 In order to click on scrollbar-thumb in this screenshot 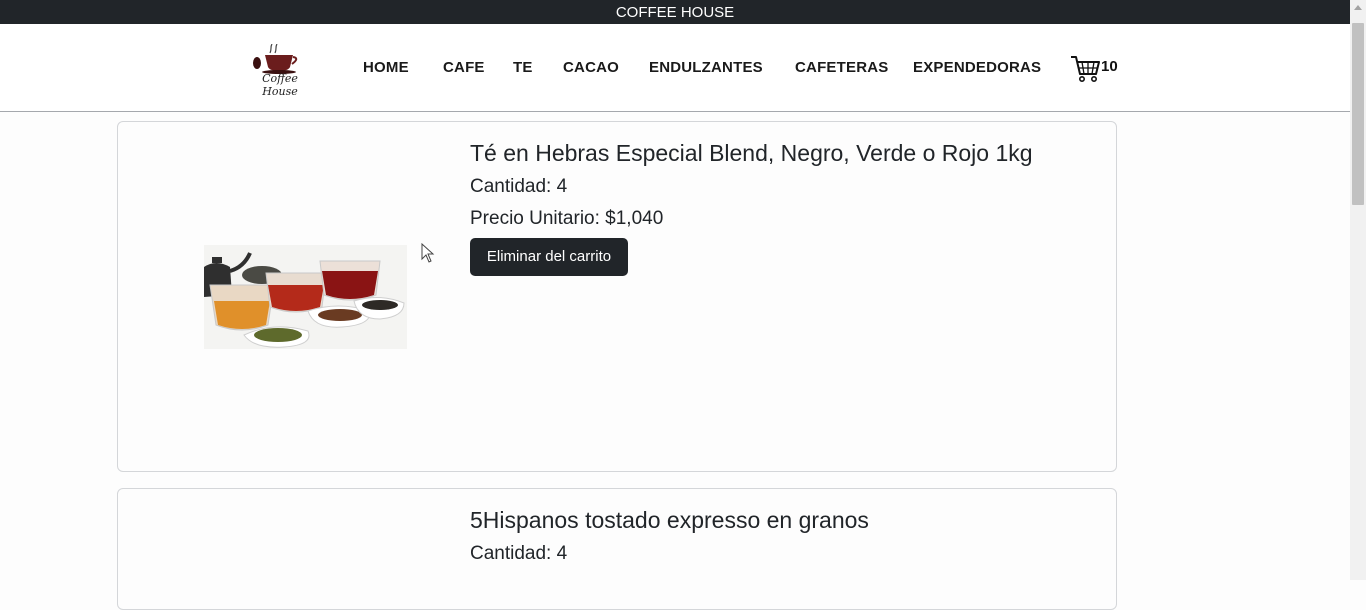, I will do `click(1358, 114)`.